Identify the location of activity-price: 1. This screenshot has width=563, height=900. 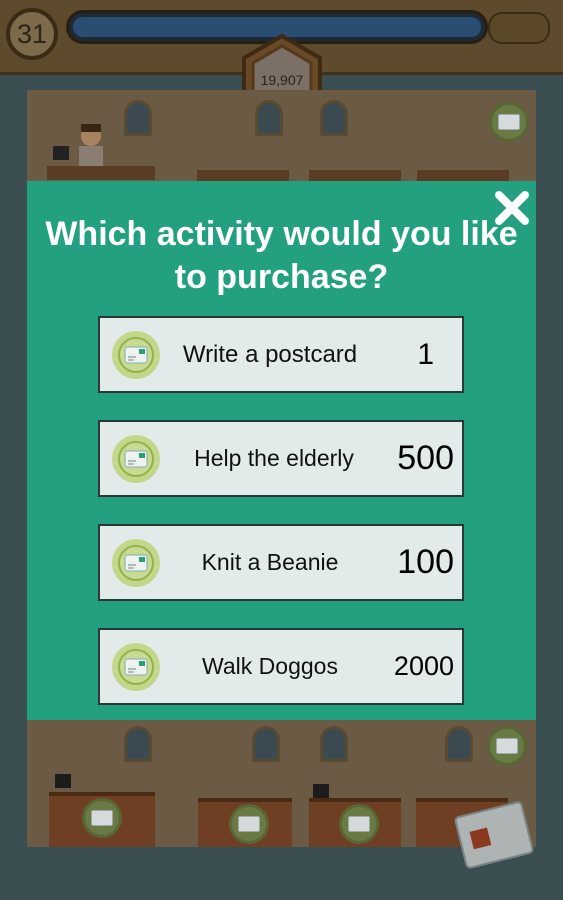
(425, 354).